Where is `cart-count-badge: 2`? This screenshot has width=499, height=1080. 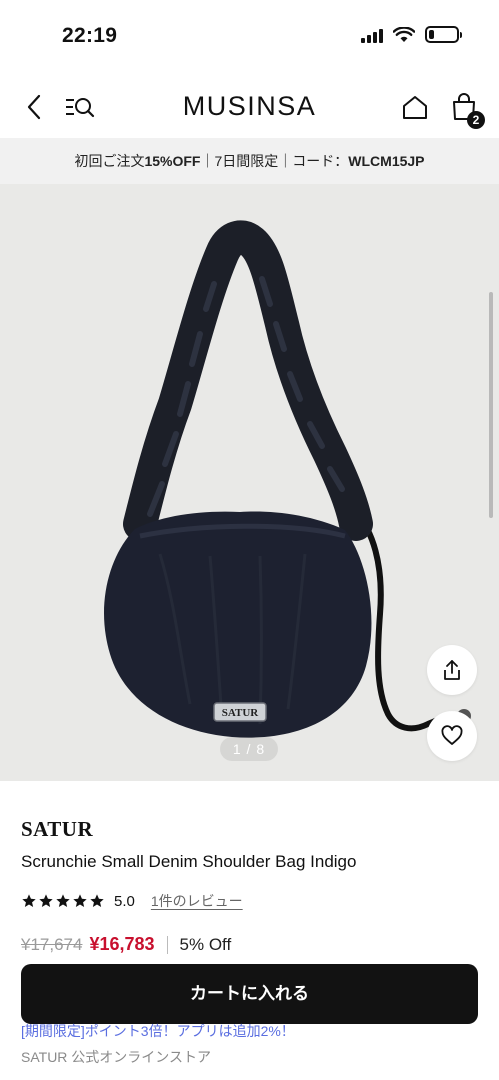
cart-count-badge: 2 is located at coordinates (476, 120).